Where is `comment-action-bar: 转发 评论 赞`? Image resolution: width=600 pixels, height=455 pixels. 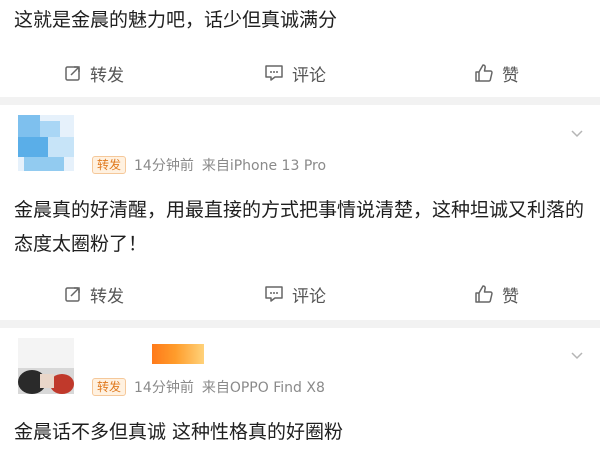 comment-action-bar: 转发 评论 赞 is located at coordinates (300, 294).